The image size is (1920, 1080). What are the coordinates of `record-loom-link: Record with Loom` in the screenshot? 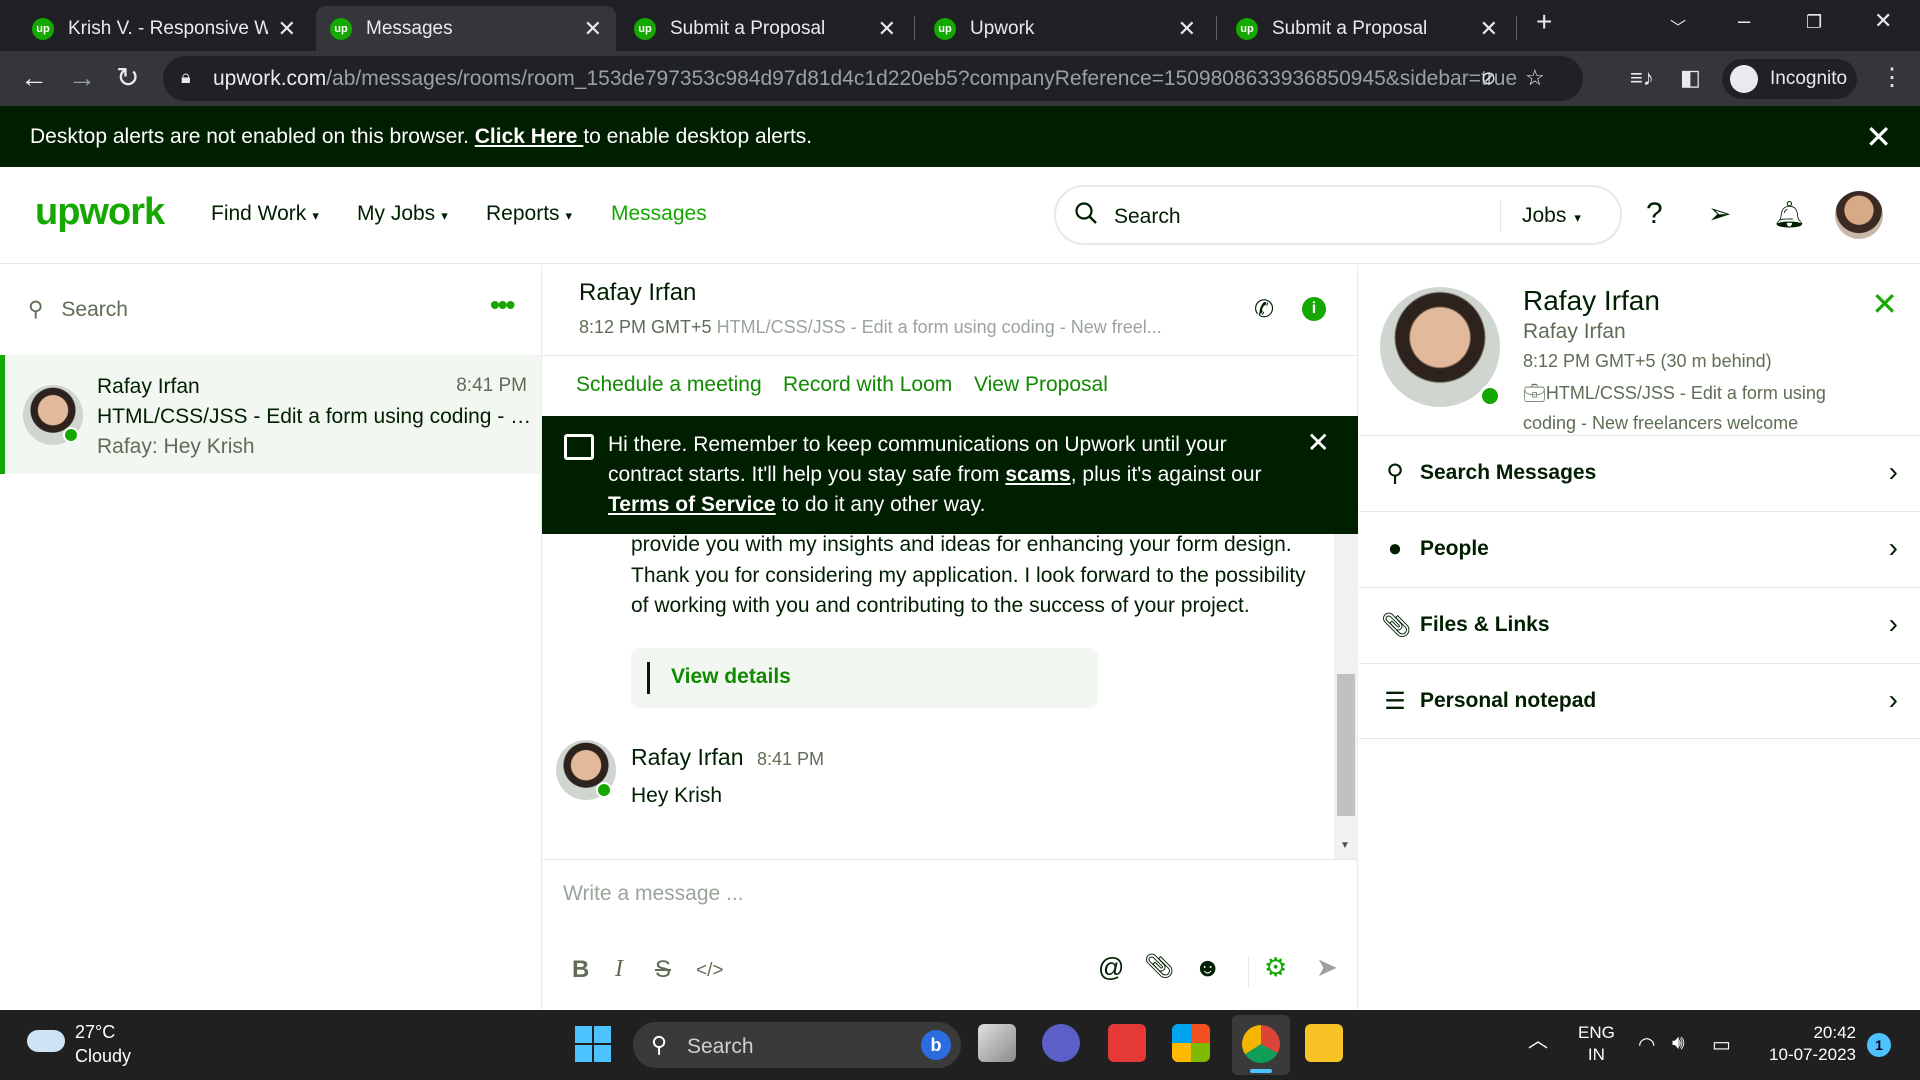 It's located at (867, 385).